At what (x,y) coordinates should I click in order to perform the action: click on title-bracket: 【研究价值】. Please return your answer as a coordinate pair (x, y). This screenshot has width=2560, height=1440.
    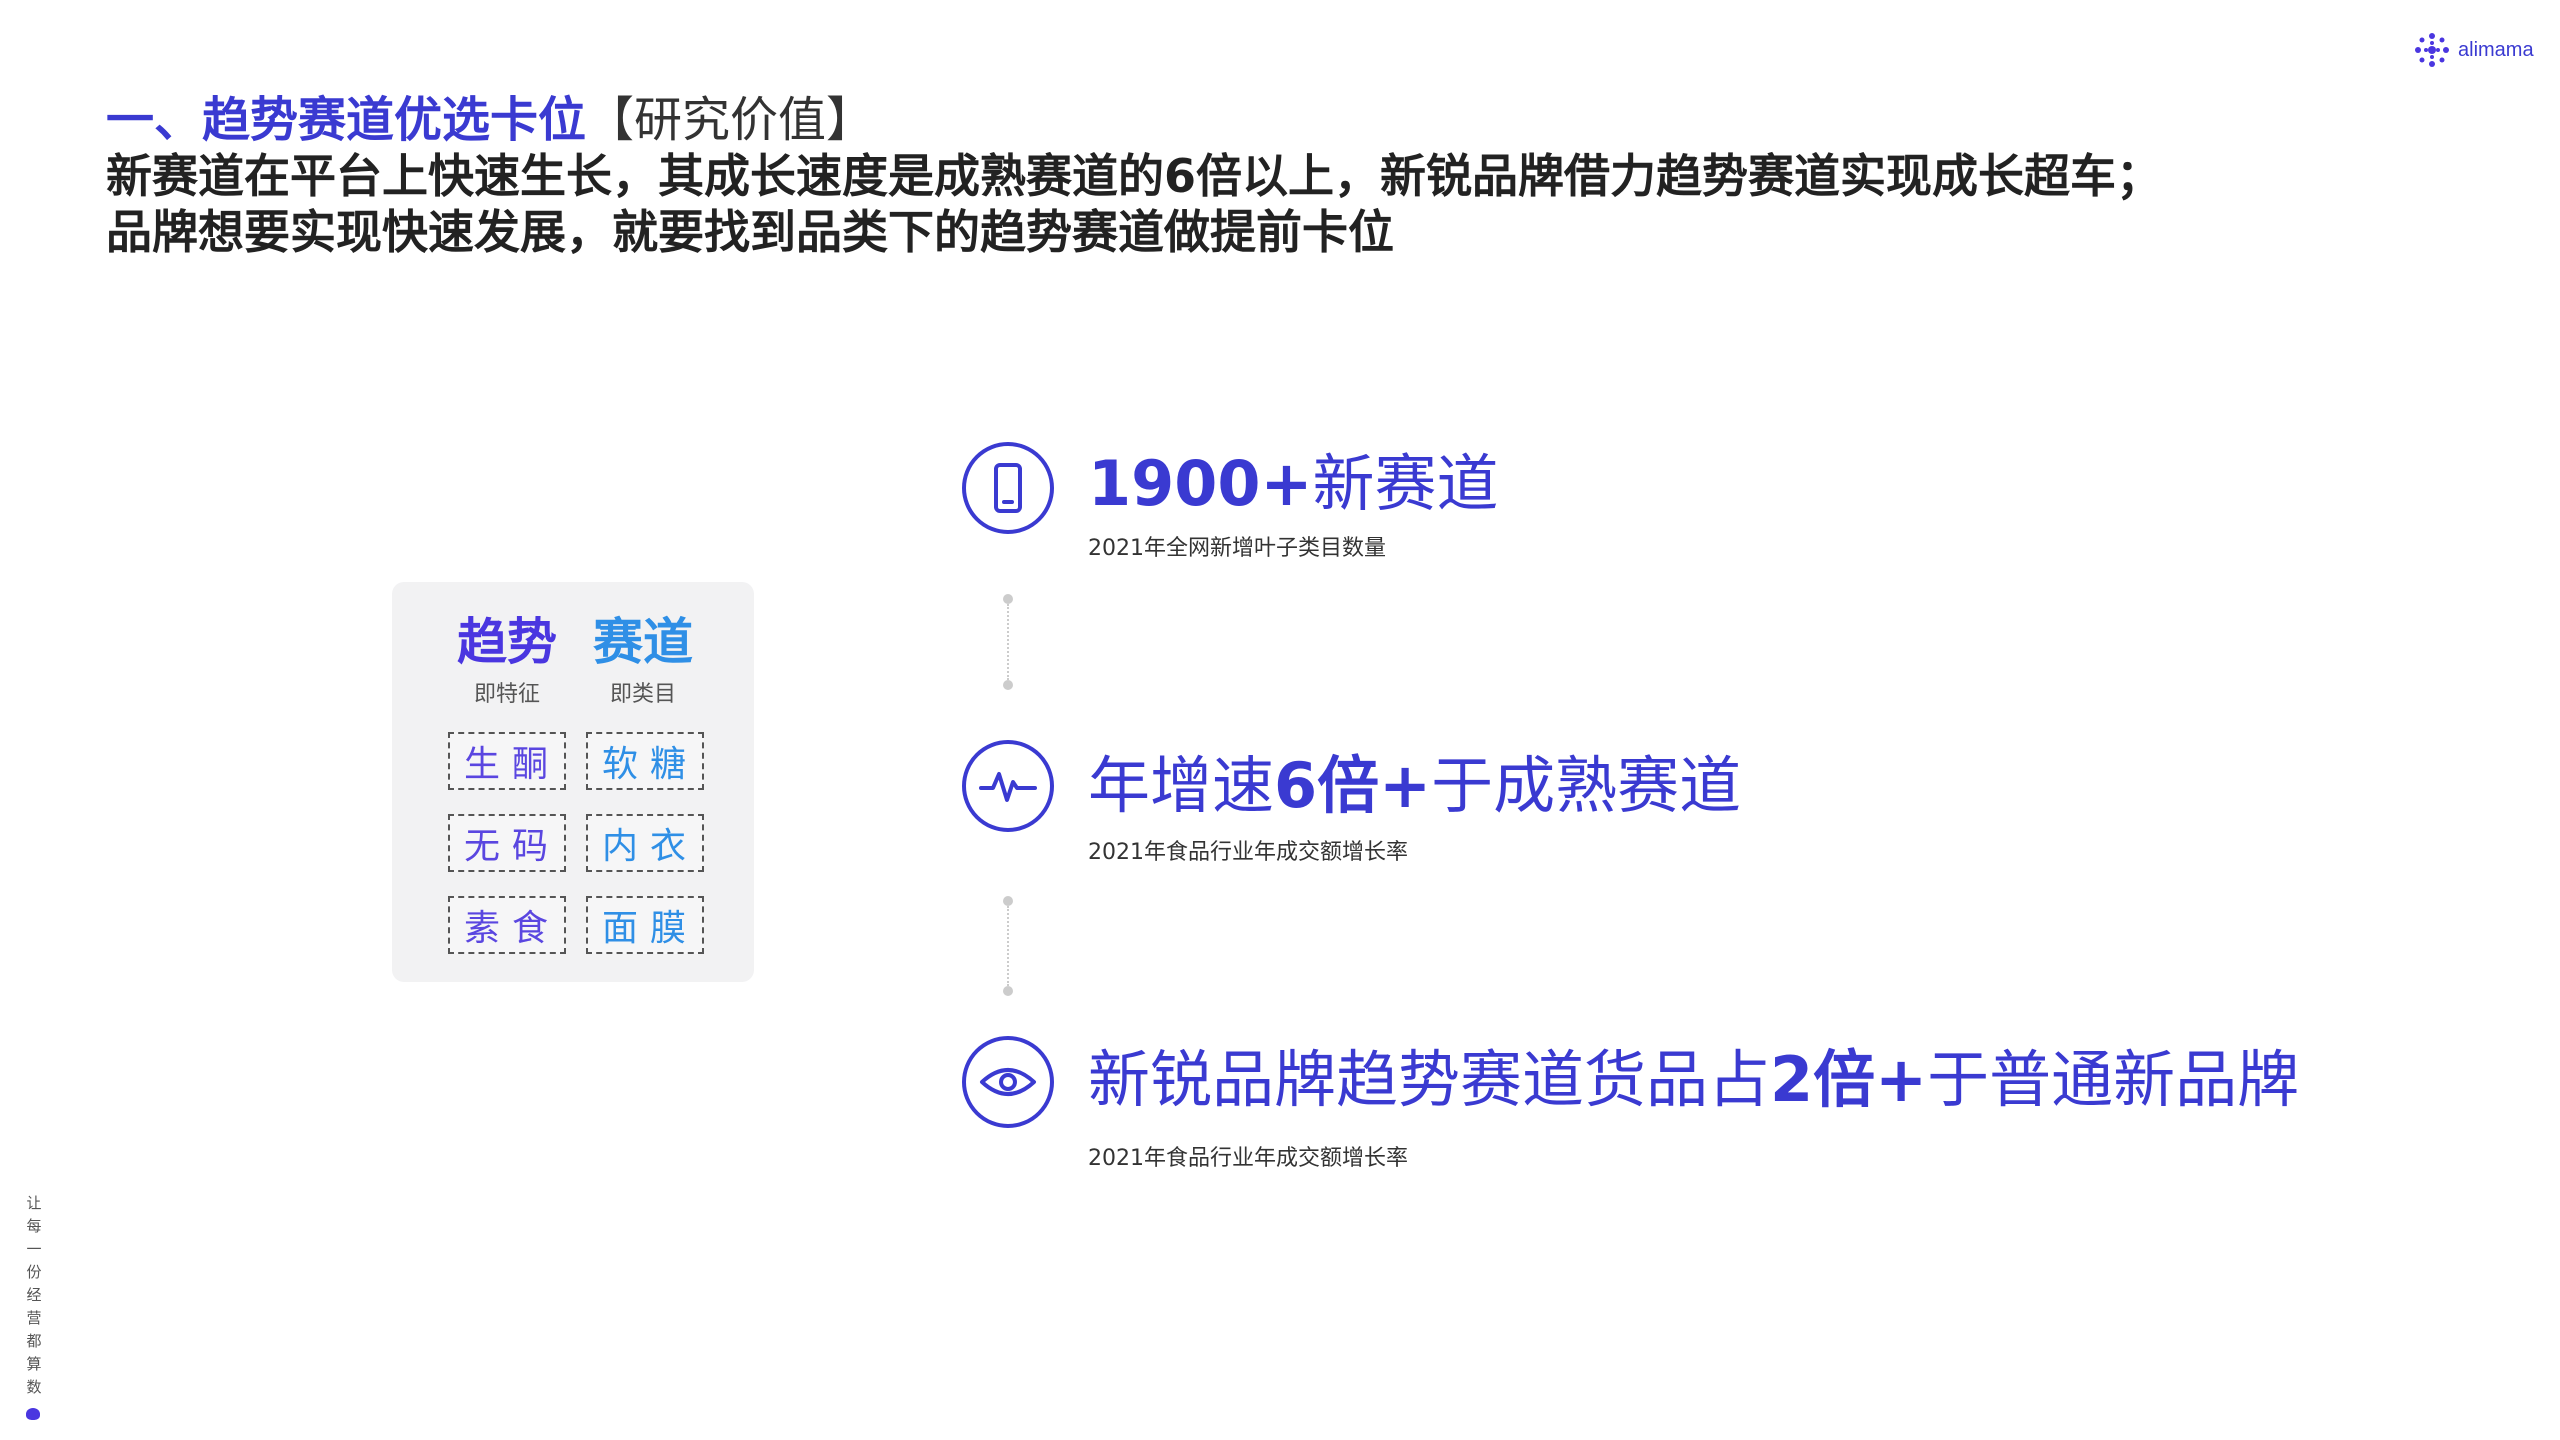
    Looking at the image, I should click on (730, 120).